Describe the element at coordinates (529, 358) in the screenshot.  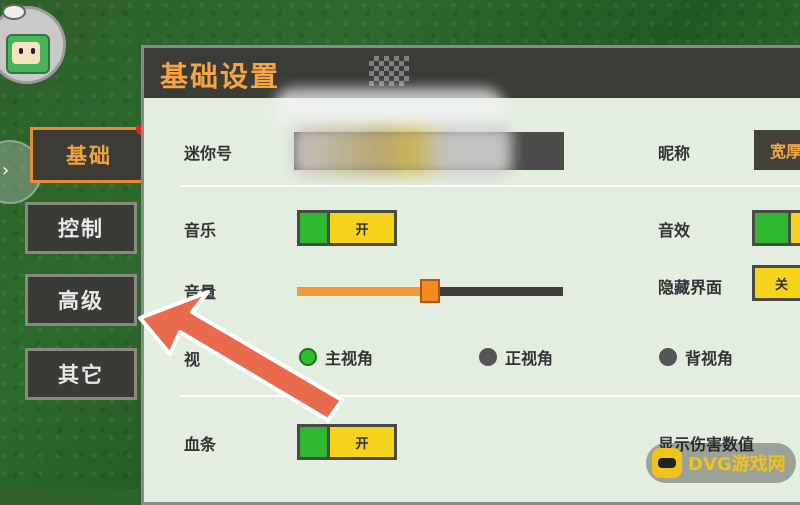
I see `radio-label: 正视角` at that location.